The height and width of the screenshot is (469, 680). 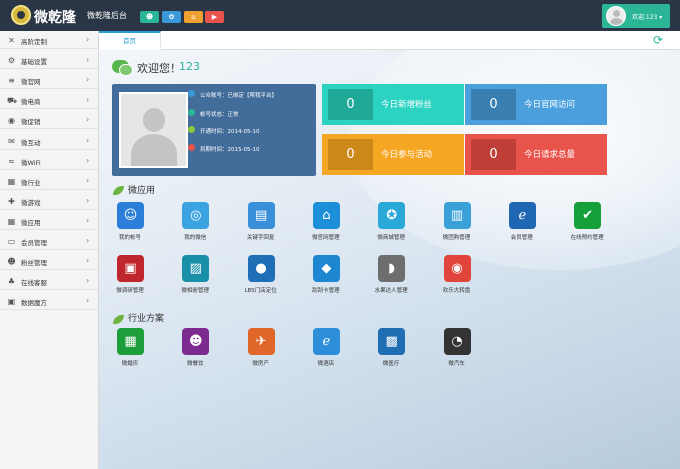 What do you see at coordinates (49, 141) in the screenshot?
I see `sidebar-item: ✉ 微互动 ›` at bounding box center [49, 141].